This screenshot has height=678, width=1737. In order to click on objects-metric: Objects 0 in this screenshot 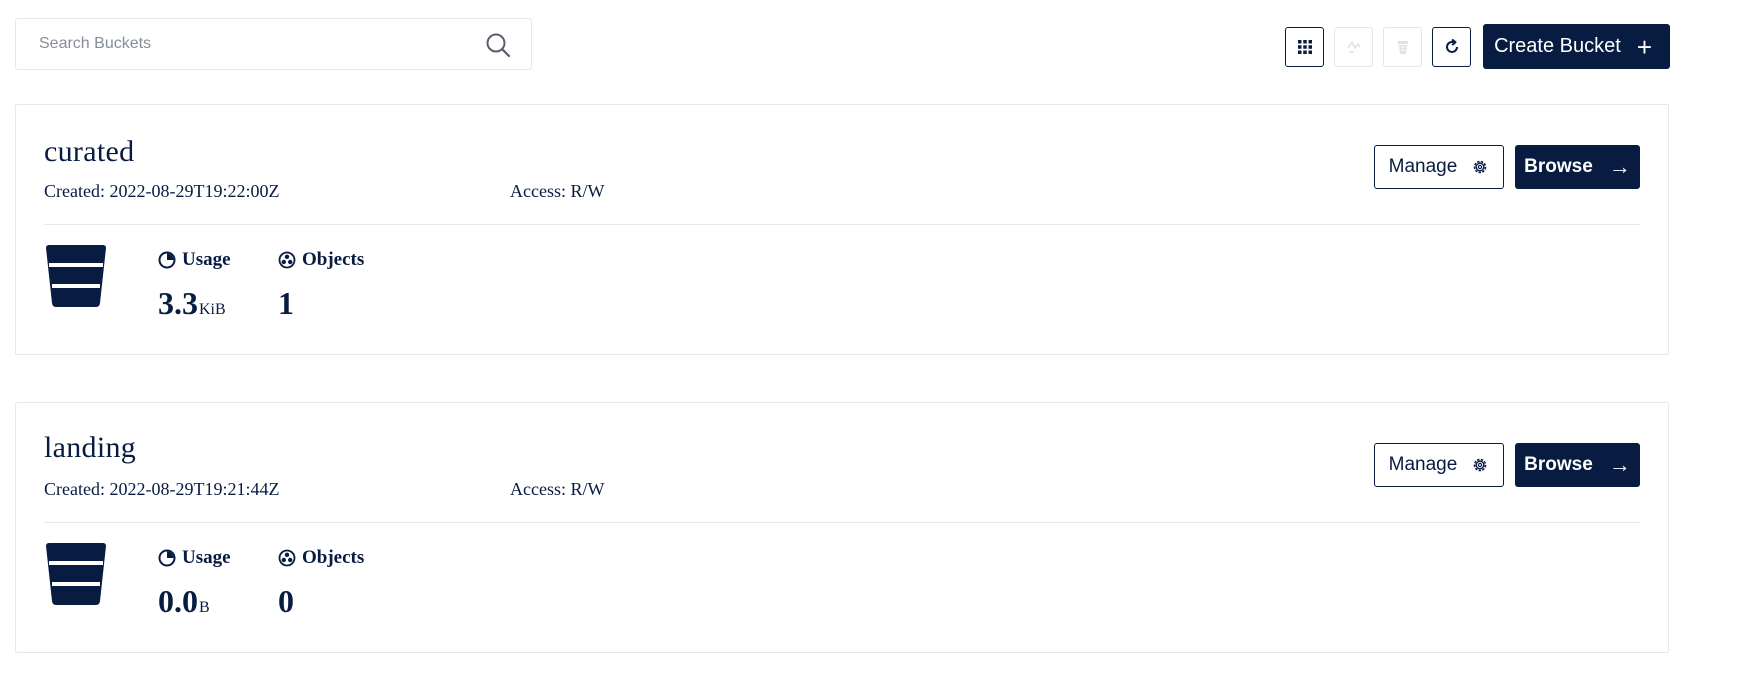, I will do `click(321, 583)`.